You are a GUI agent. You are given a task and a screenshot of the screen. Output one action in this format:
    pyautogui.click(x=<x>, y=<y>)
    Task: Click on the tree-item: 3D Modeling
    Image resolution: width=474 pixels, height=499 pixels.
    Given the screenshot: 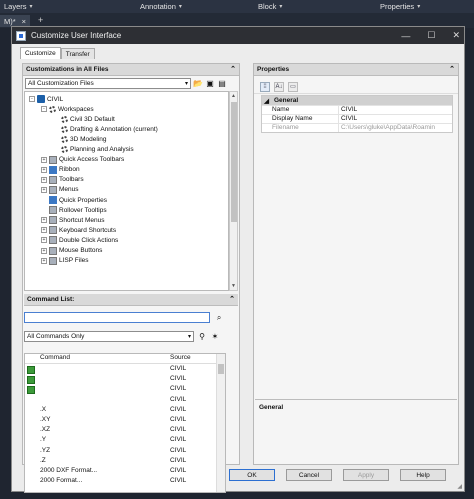 What is the action you would take?
    pyautogui.click(x=80, y=139)
    